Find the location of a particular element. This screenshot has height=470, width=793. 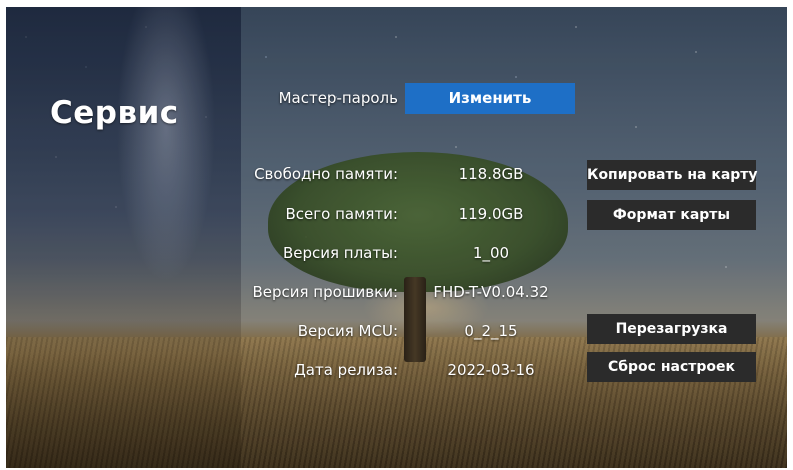

firmware-version-label: Версия прошивки: is located at coordinates (325, 292).